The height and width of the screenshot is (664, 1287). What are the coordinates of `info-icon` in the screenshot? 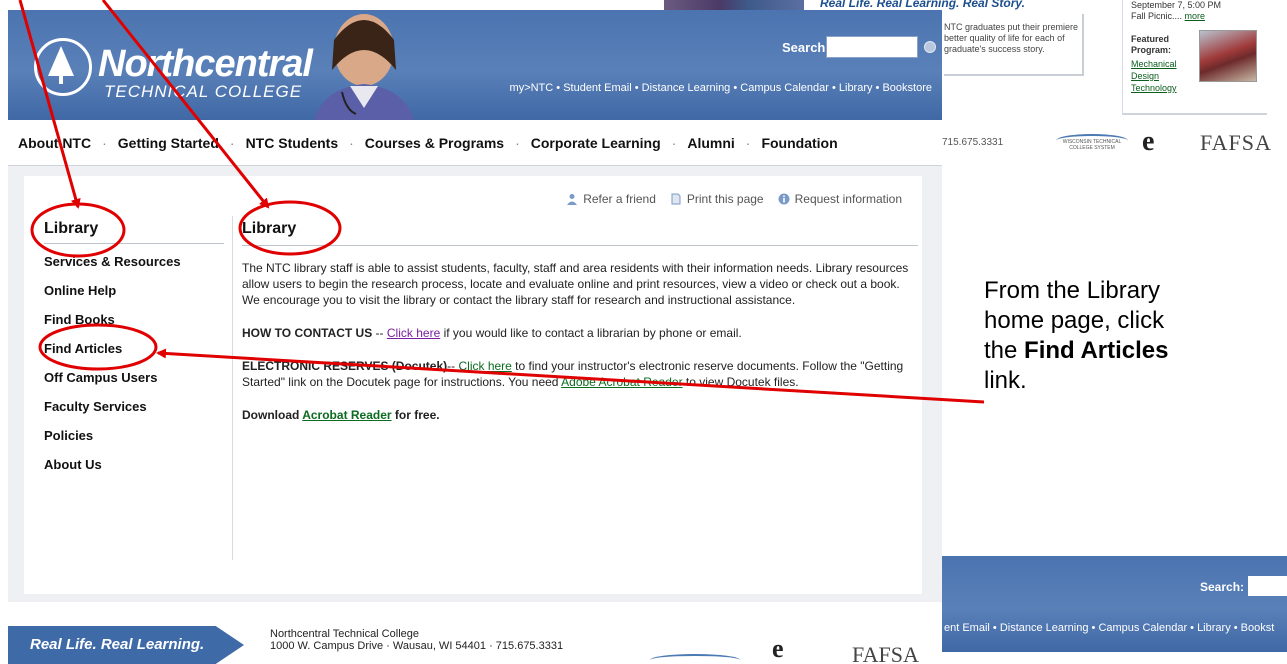 It's located at (784, 199).